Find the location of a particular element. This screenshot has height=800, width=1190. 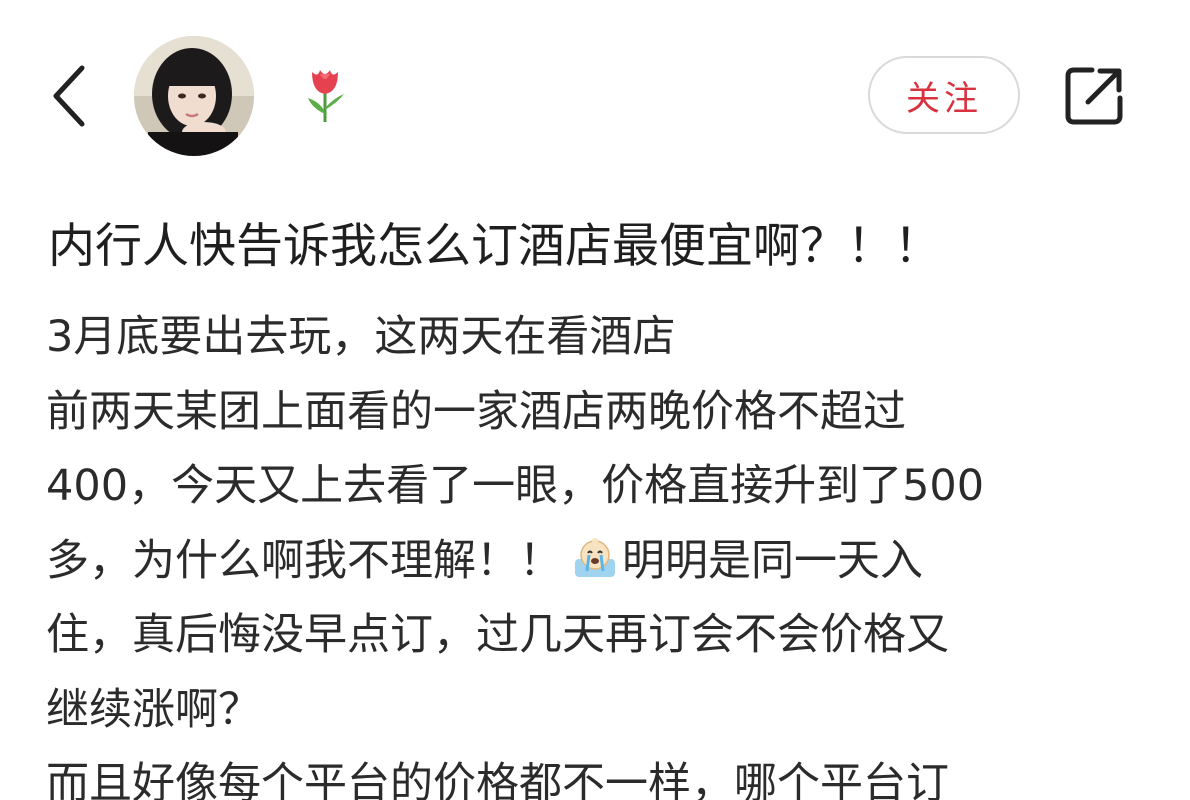

body-line-with-emoji: 多，为什么啊我不理解！！ 明明是同一天入 is located at coordinates (606, 561).